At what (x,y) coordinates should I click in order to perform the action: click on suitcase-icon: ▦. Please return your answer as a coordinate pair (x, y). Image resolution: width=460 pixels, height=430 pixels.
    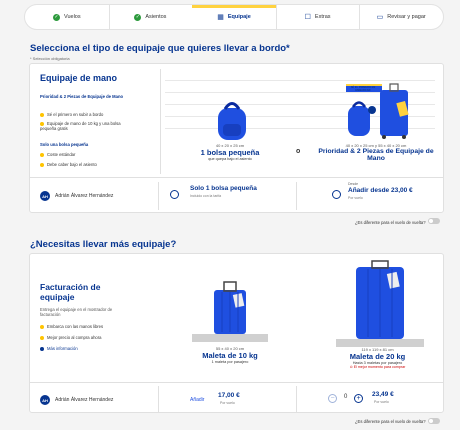
    Looking at the image, I should click on (220, 17).